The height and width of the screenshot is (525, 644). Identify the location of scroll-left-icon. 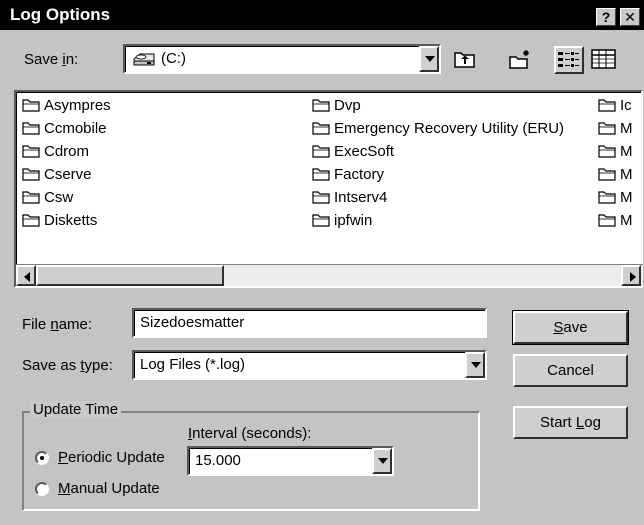
(27, 277).